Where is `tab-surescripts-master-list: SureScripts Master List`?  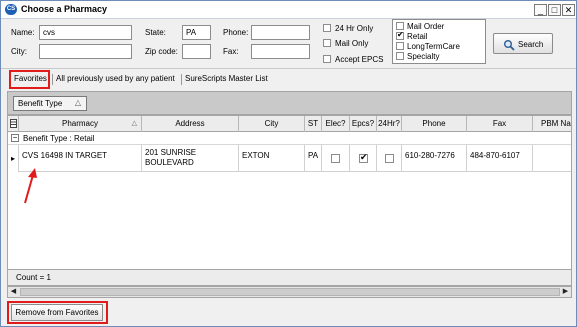 tab-surescripts-master-list: SureScripts Master List is located at coordinates (226, 78).